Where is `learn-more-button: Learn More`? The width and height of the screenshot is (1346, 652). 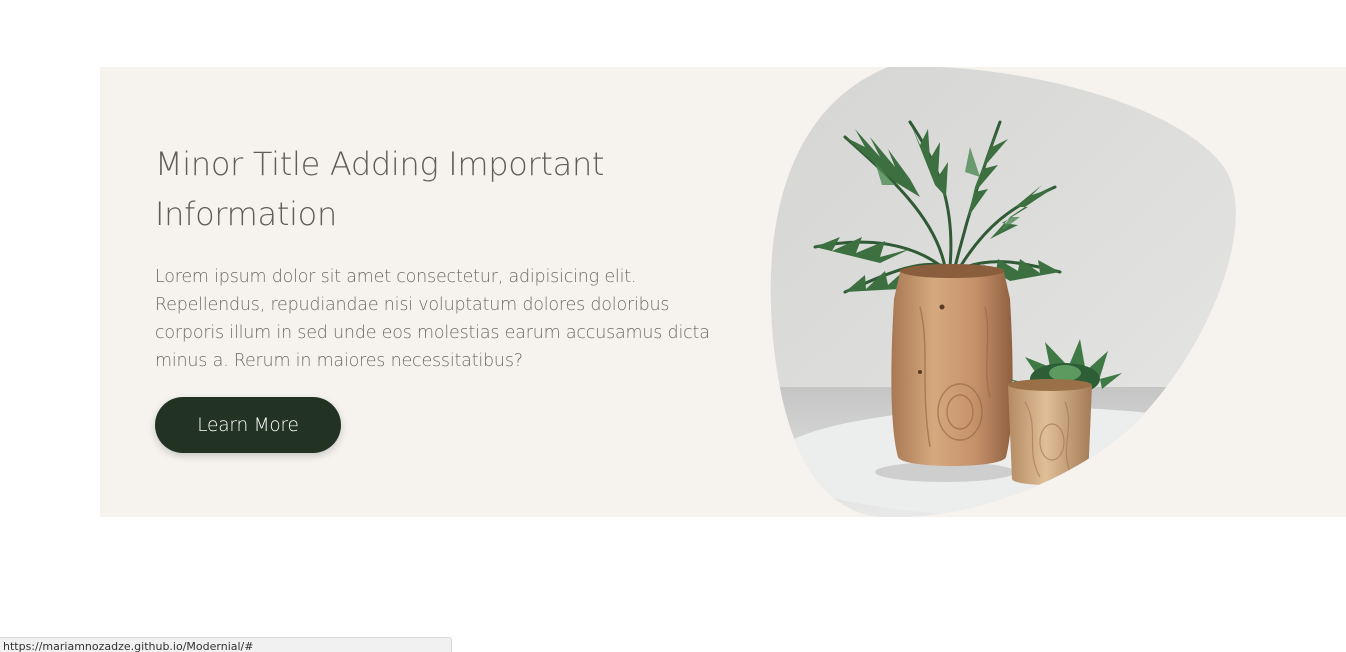
learn-more-button: Learn More is located at coordinates (248, 425).